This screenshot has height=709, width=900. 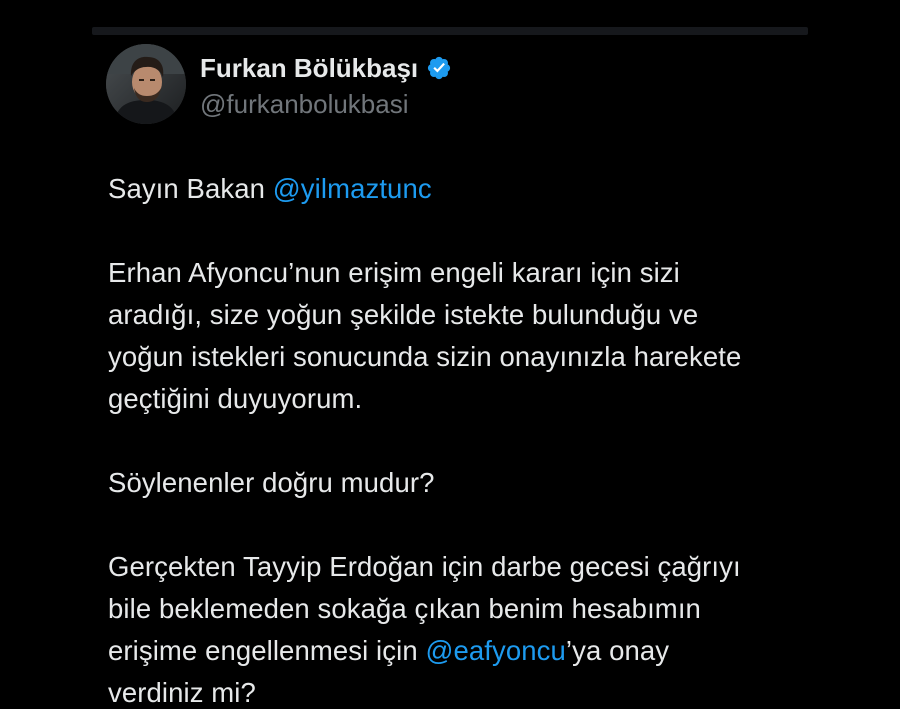 I want to click on line-text: ’ya onay, so click(x=617, y=650).